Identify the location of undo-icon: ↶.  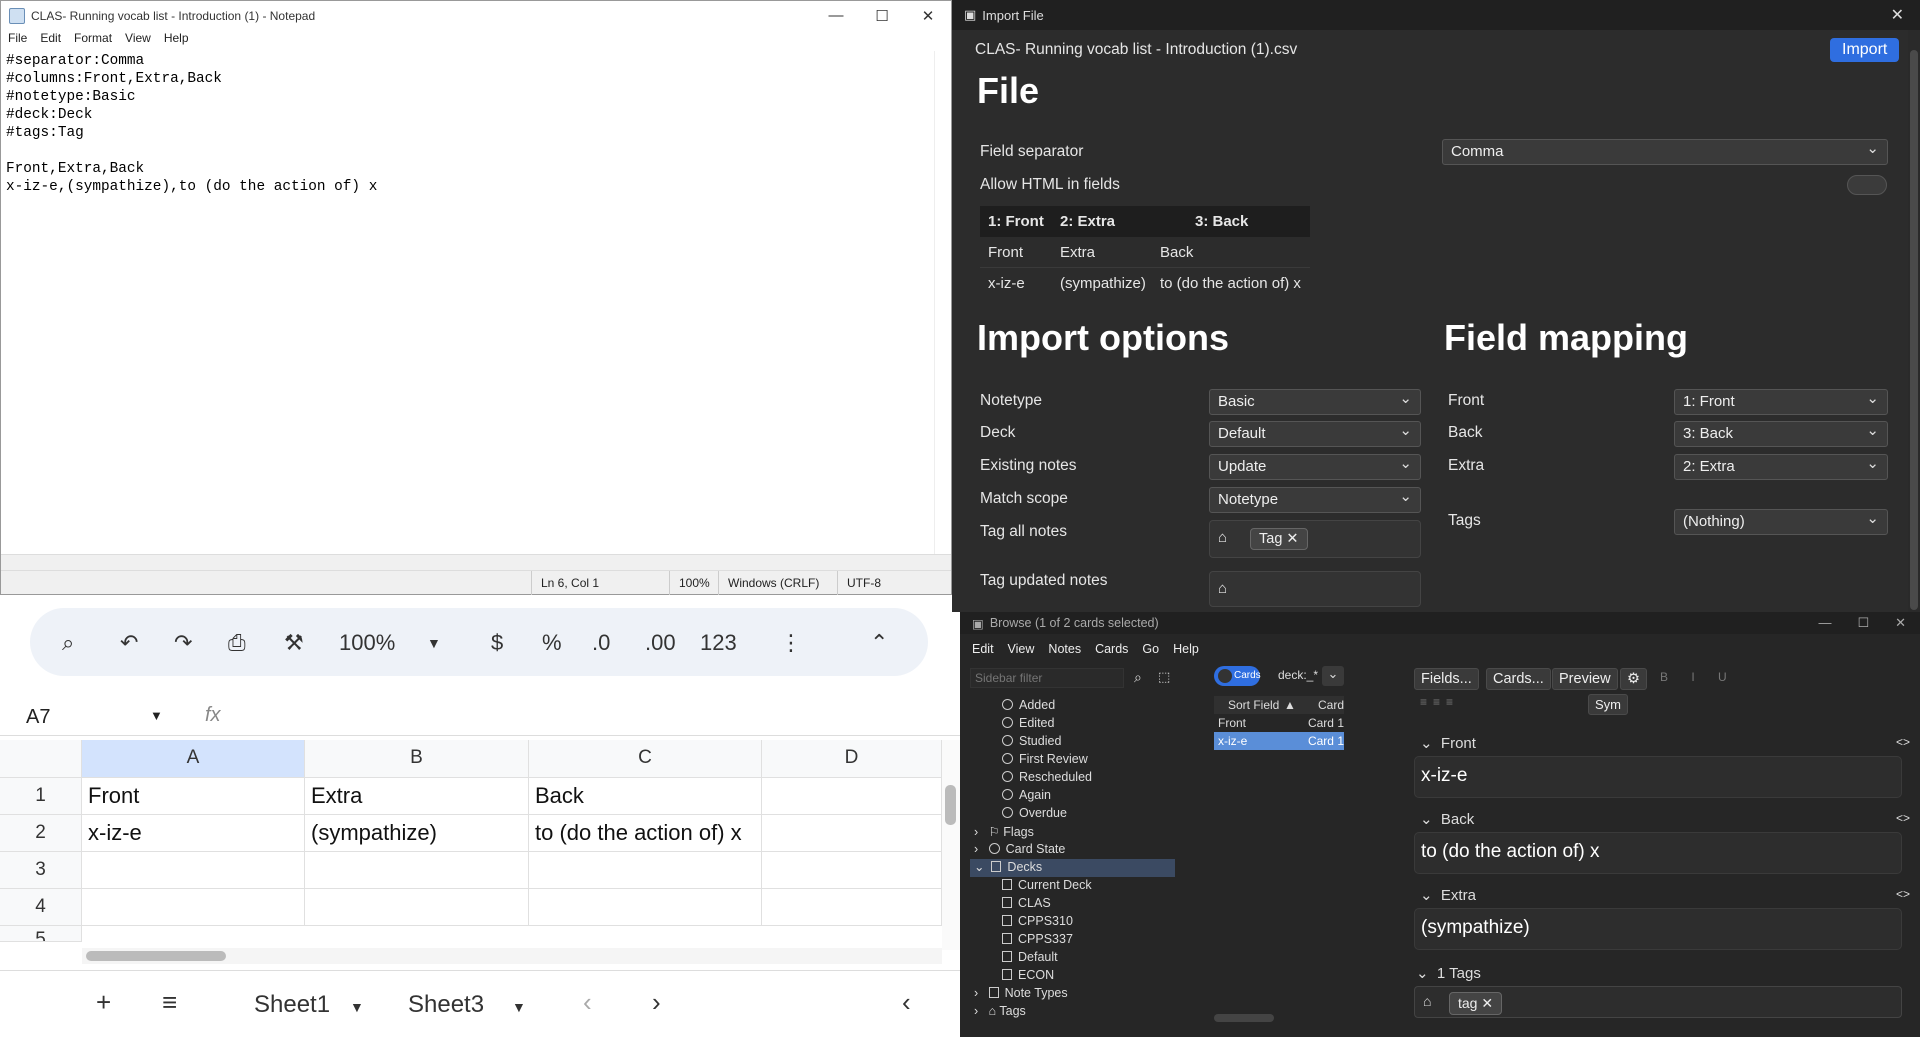
(129, 643).